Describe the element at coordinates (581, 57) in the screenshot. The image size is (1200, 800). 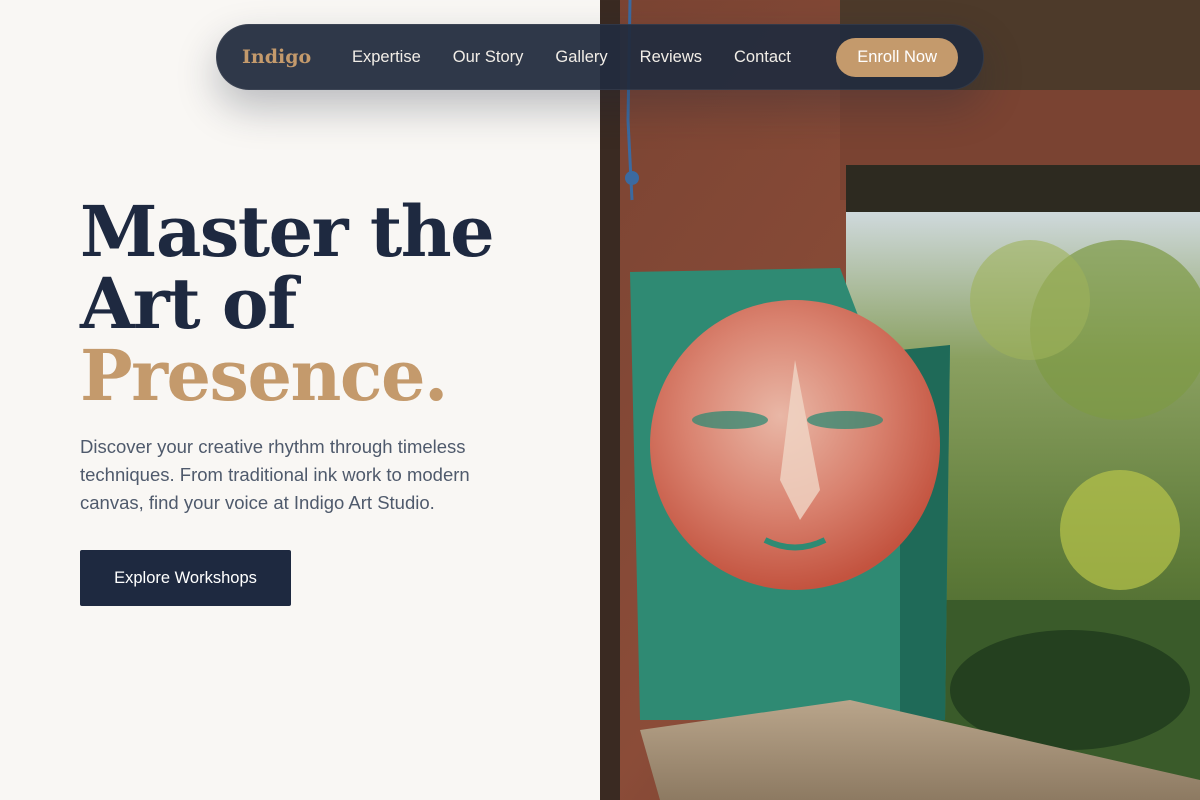
I see `nav-link-gallery: Gallery` at that location.